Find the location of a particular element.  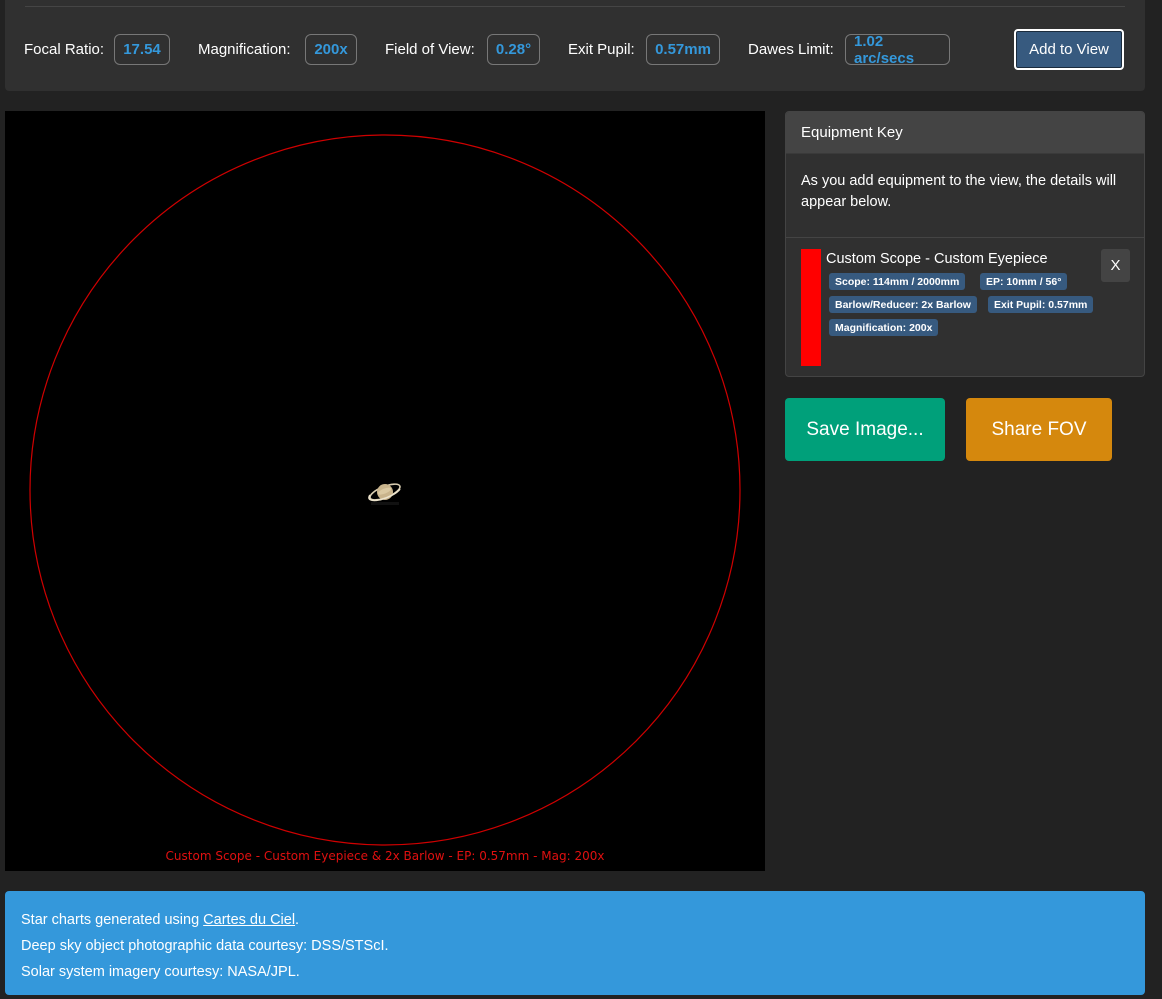

barlow-badge: Barlow/Reducer: 2x Barlow is located at coordinates (903, 304).